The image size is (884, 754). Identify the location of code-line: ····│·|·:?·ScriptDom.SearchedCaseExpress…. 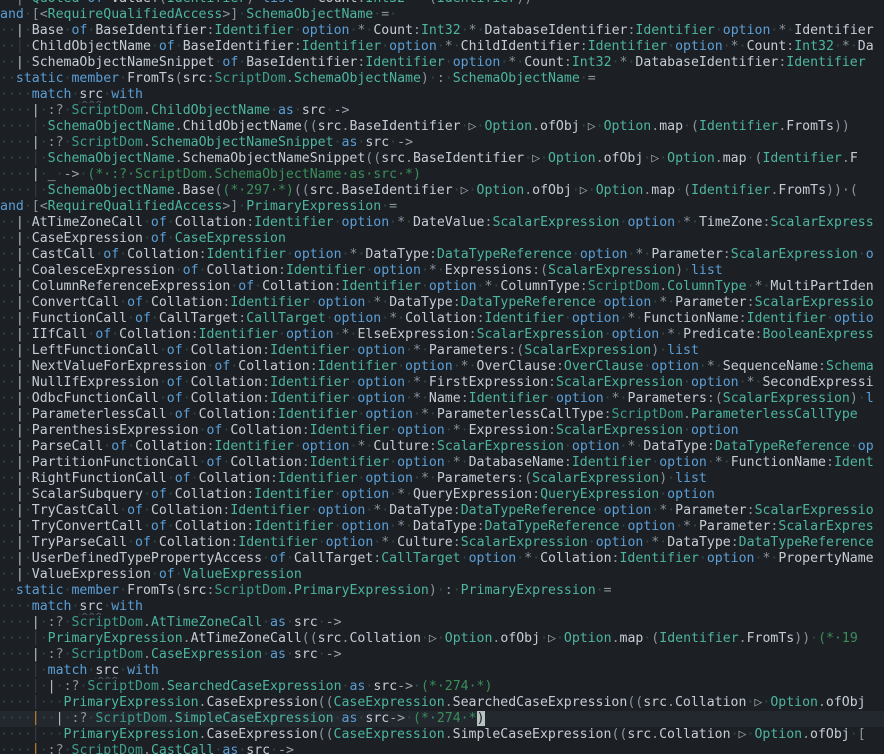
(246, 686).